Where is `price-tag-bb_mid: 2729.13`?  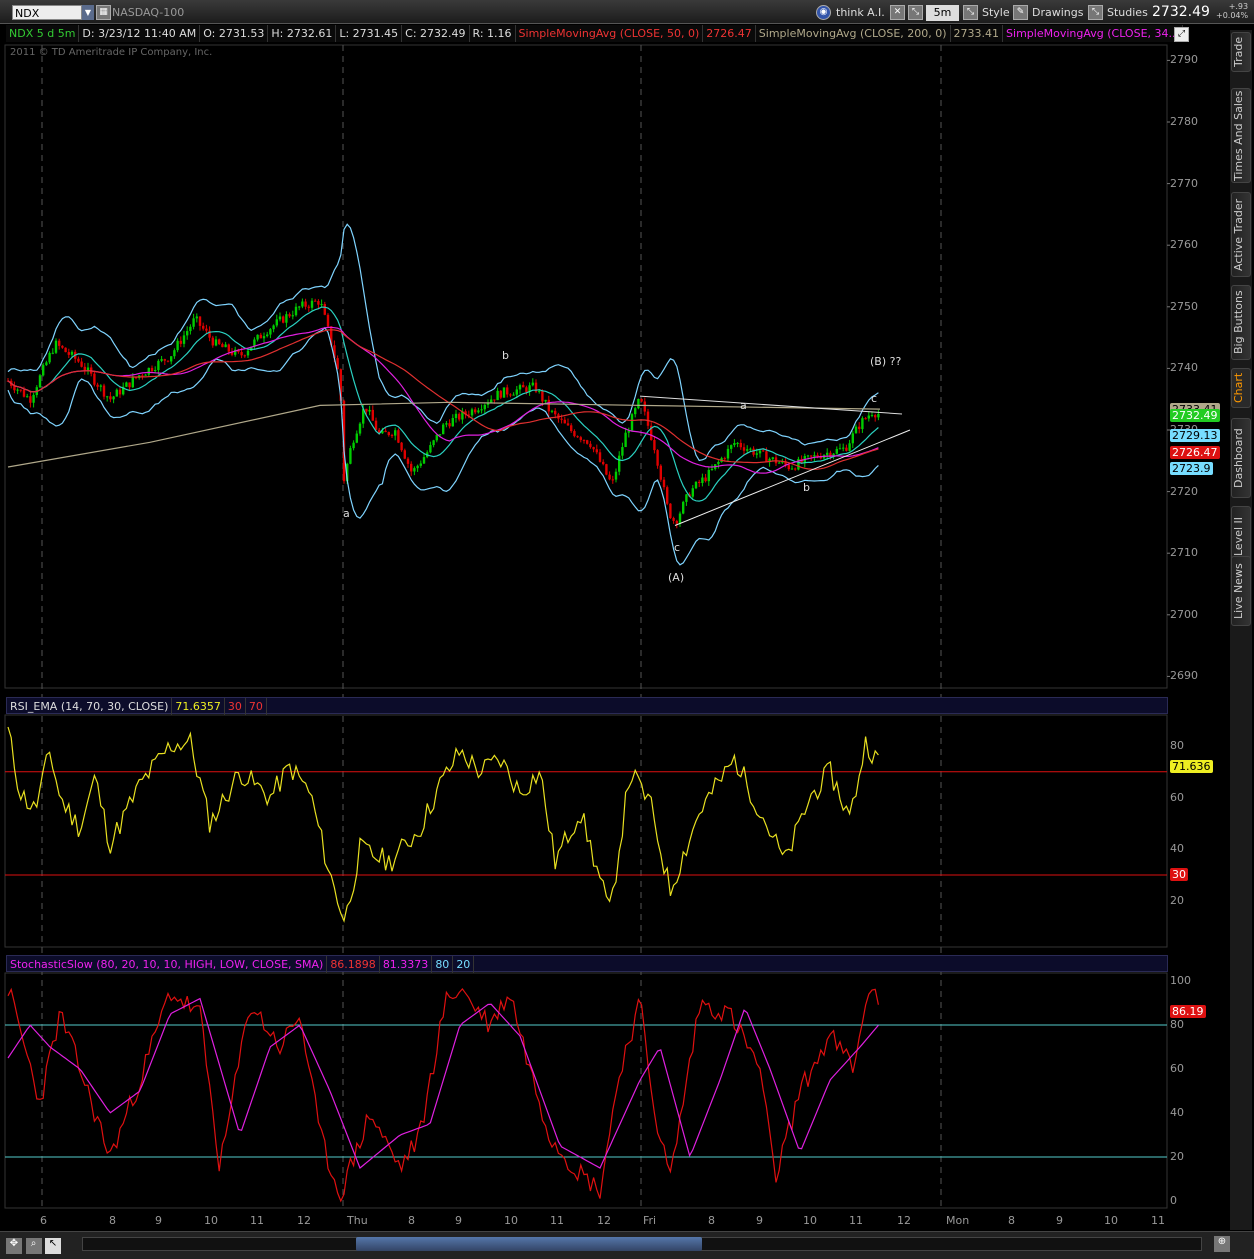 price-tag-bb_mid: 2729.13 is located at coordinates (1195, 436).